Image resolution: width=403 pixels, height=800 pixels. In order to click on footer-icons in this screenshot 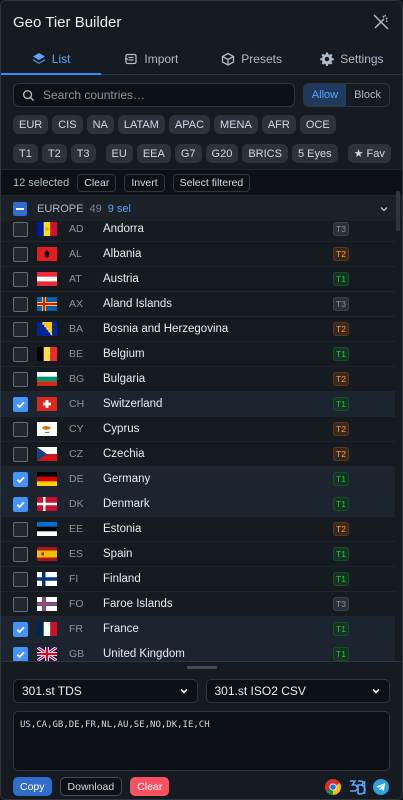, I will do `click(357, 787)`.